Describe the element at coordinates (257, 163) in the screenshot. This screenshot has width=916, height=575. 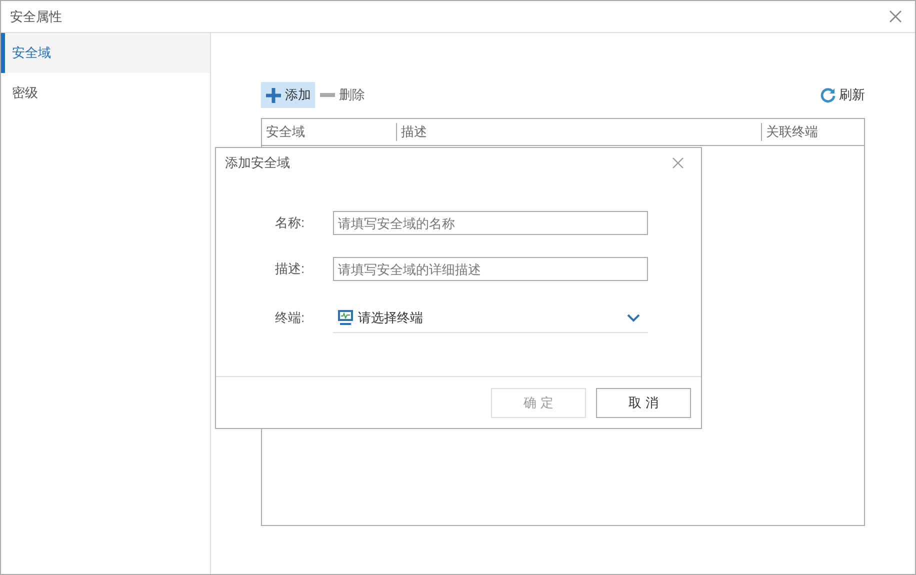
I see `dialog-title: 添加安全域` at that location.